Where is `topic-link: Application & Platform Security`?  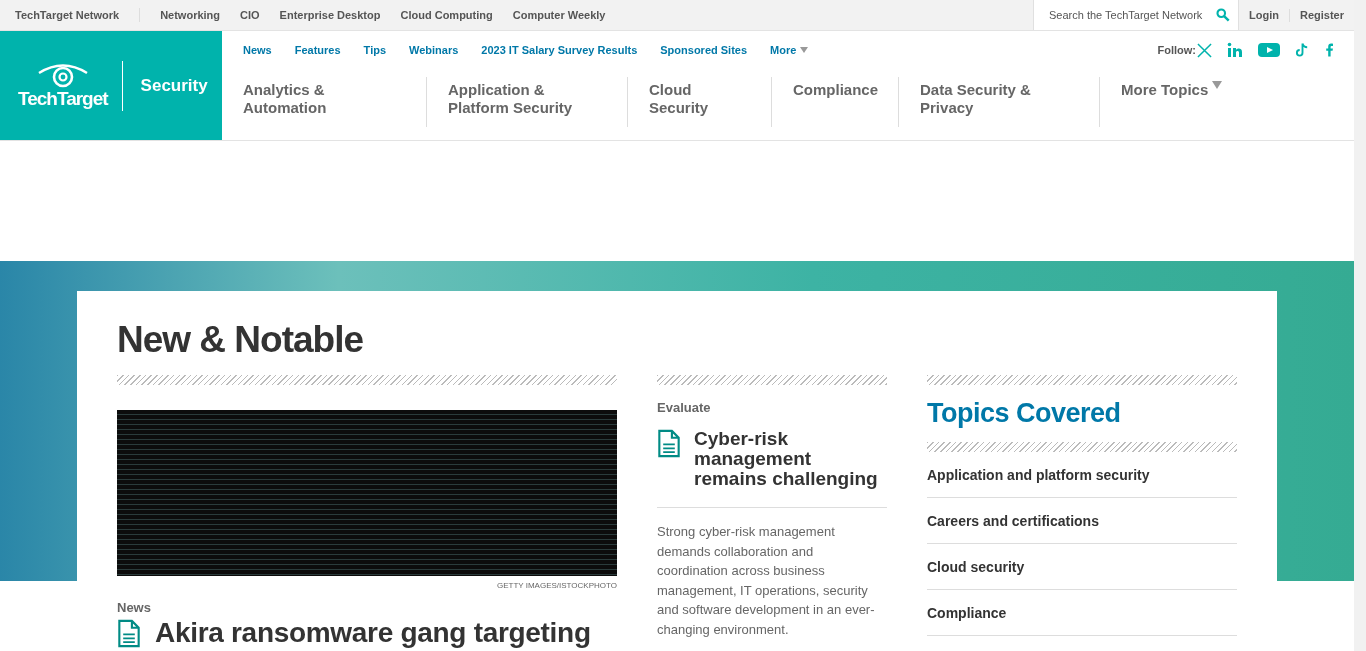 topic-link: Application & Platform Security is located at coordinates (527, 102).